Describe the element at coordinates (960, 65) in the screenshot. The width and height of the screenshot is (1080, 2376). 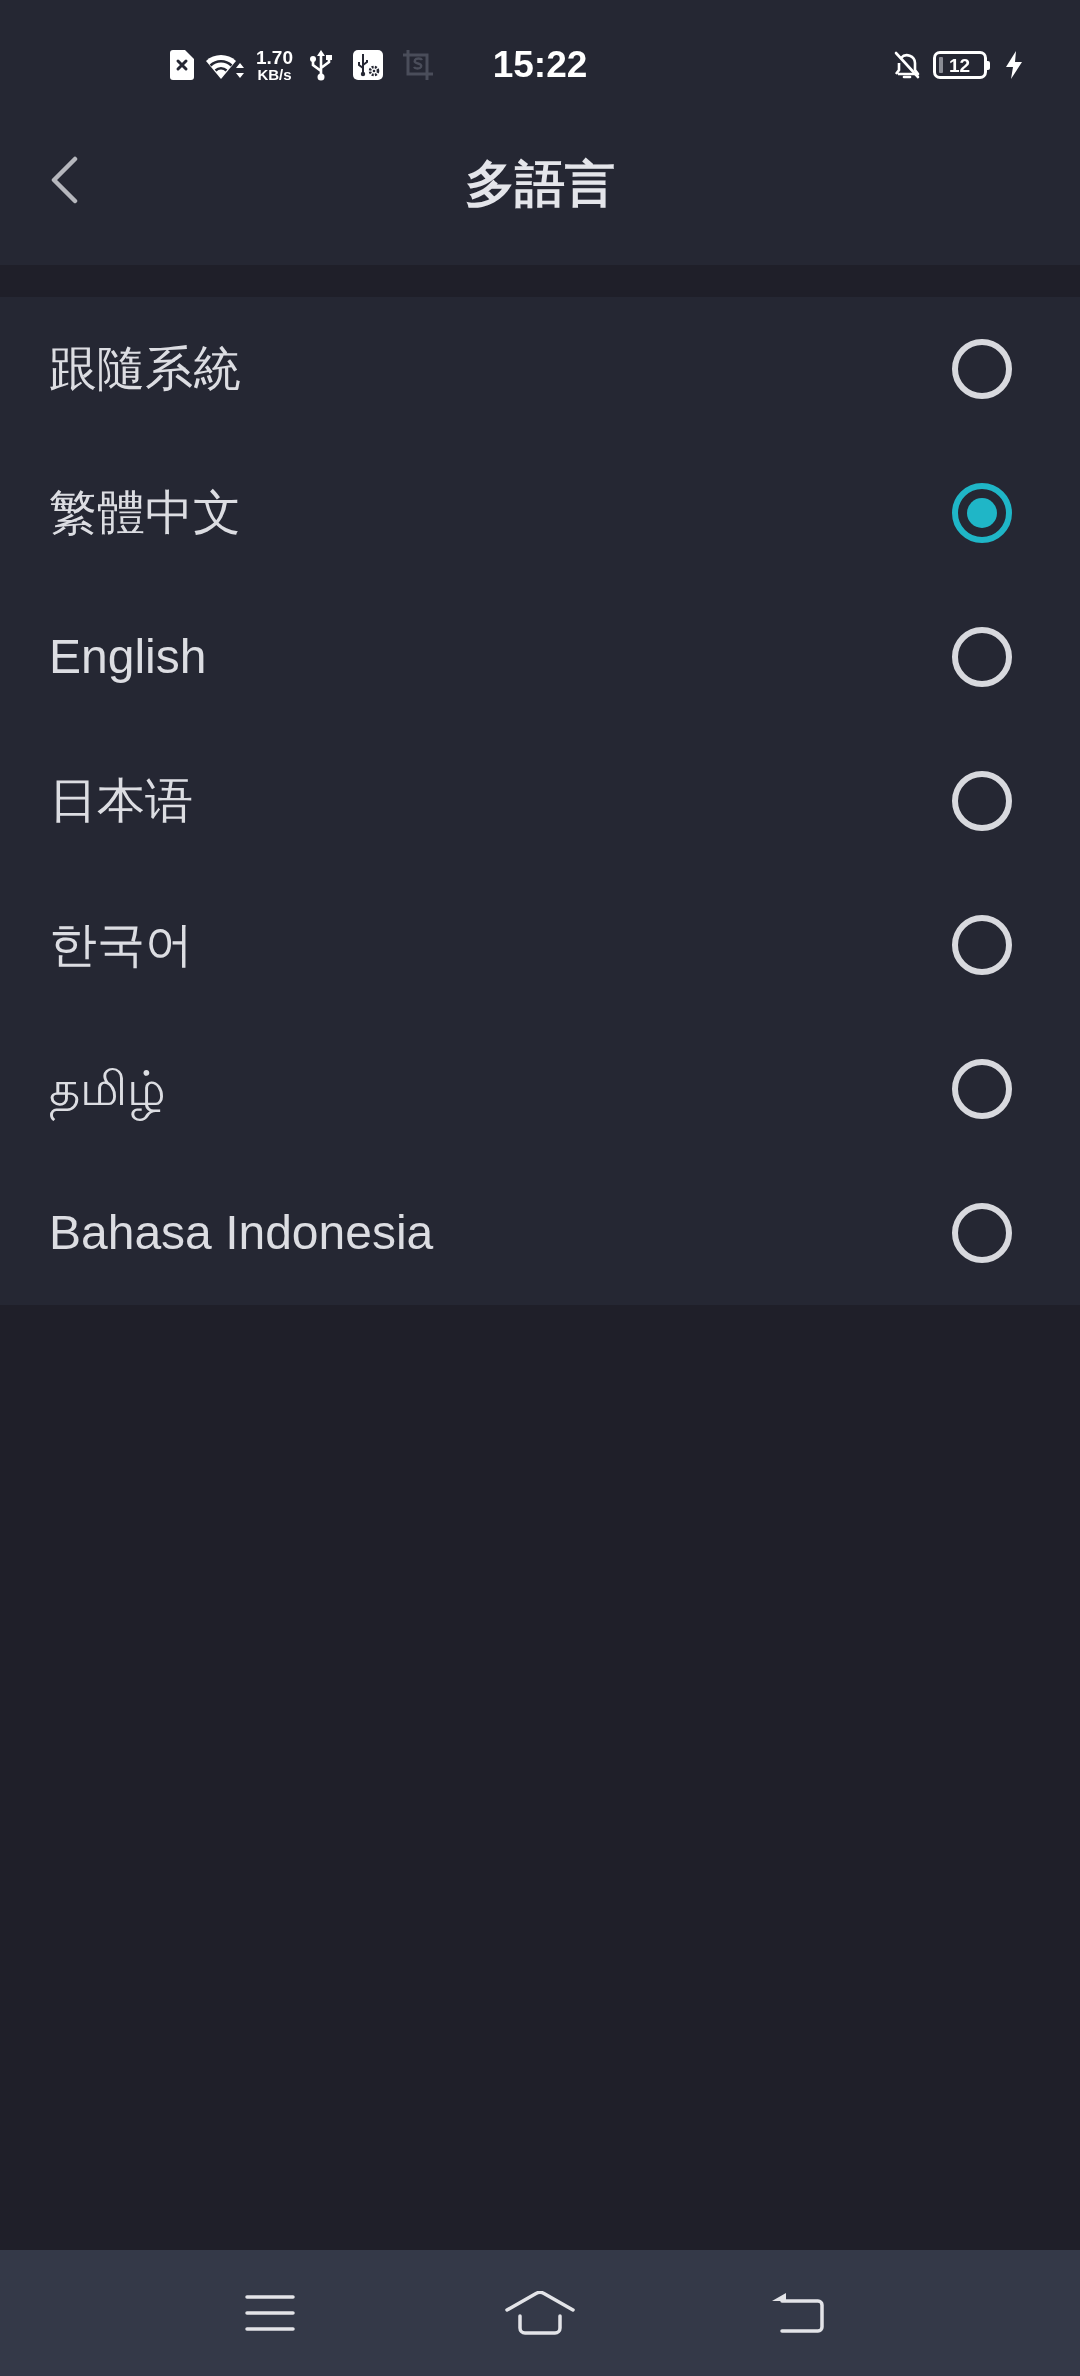
I see `battery-percent: 12` at that location.